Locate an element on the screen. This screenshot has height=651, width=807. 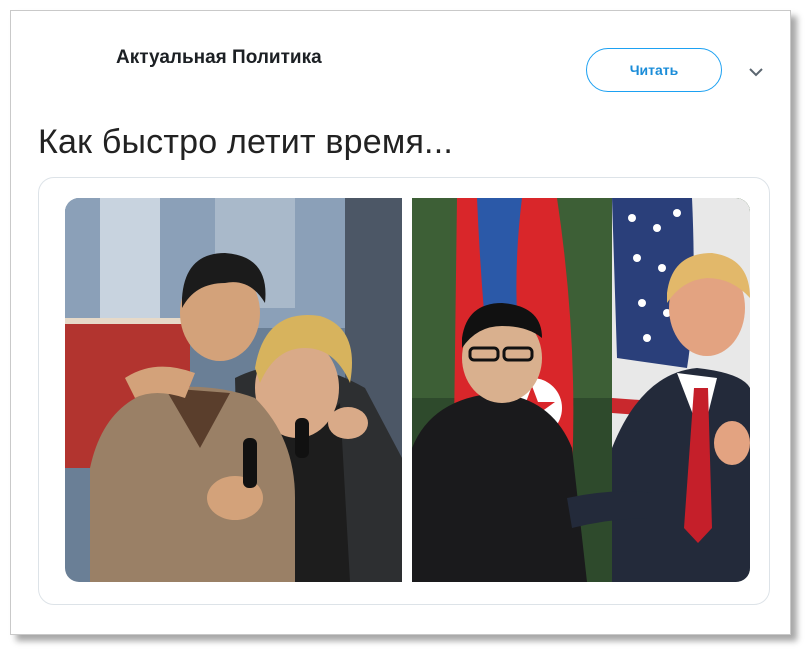
chevron-down-icon is located at coordinates (756, 72).